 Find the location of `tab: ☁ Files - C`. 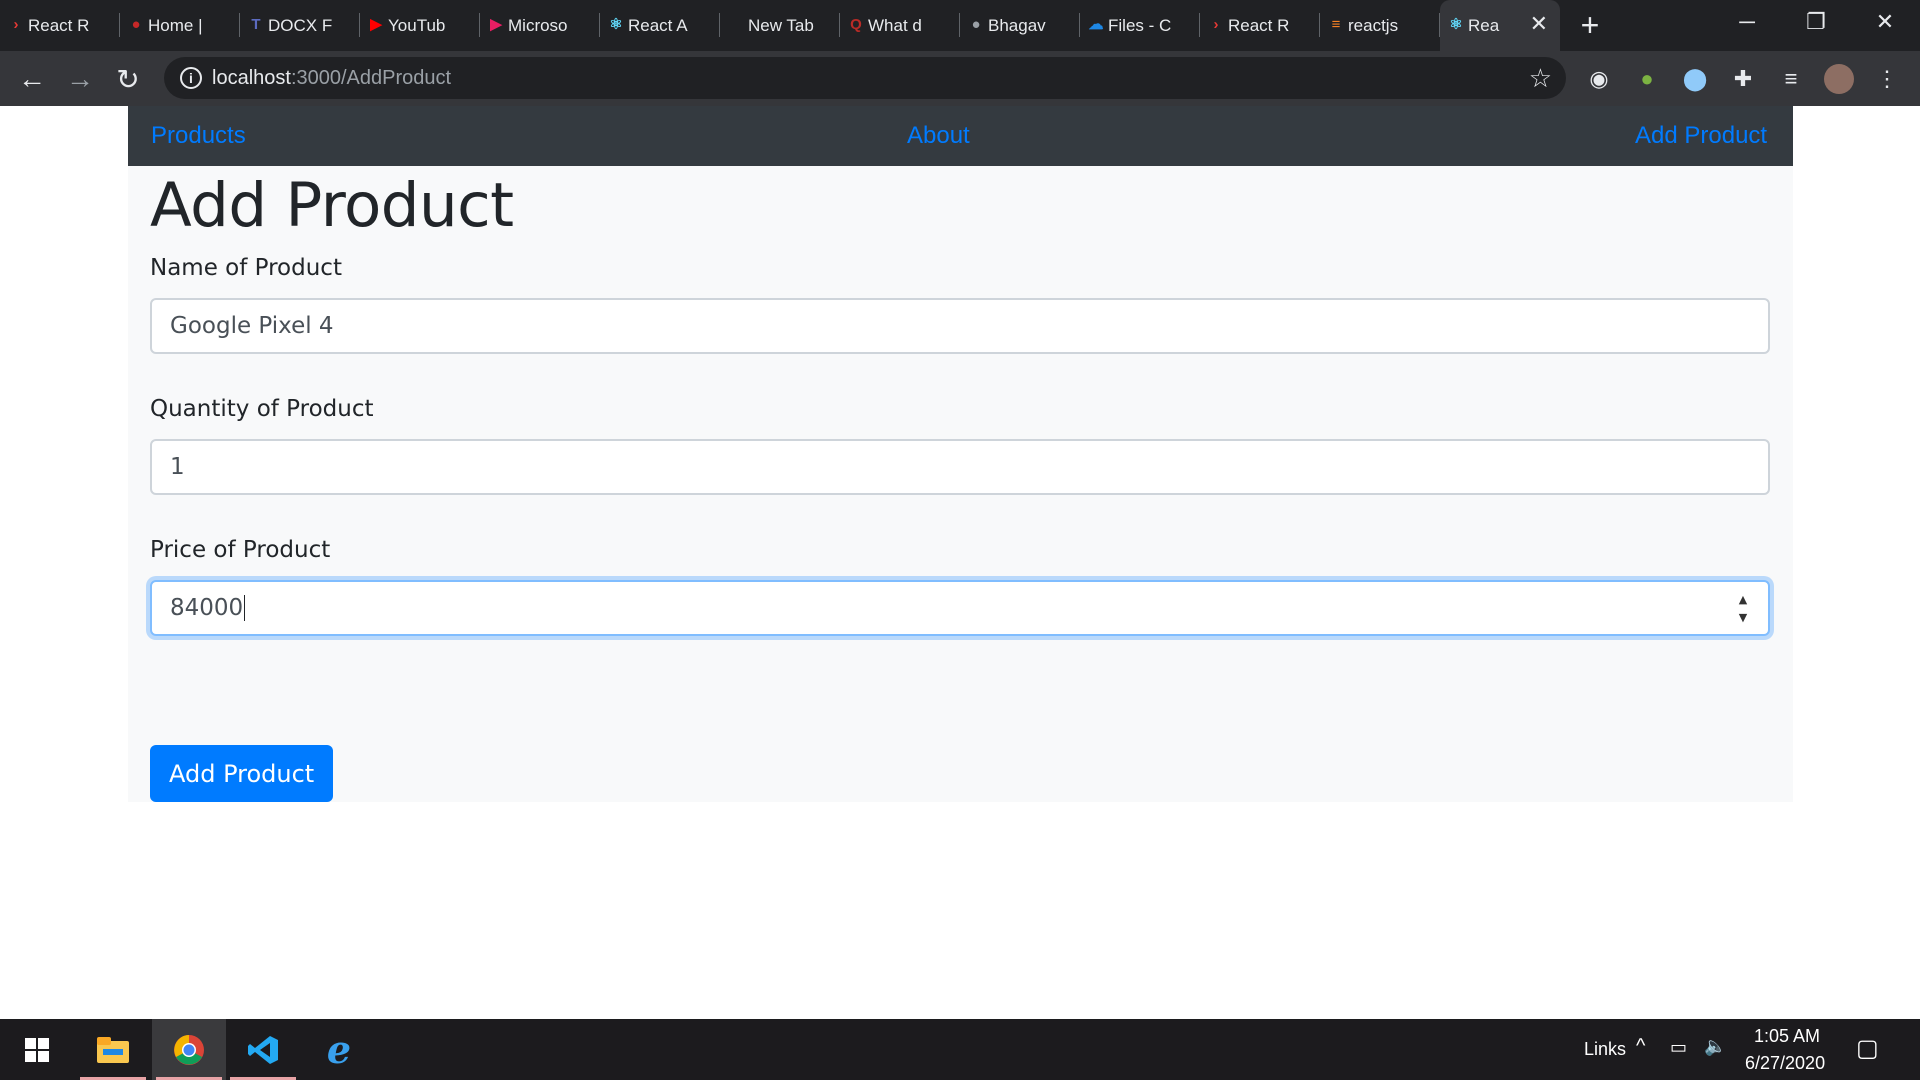

tab: ☁ Files - C is located at coordinates (1140, 25).